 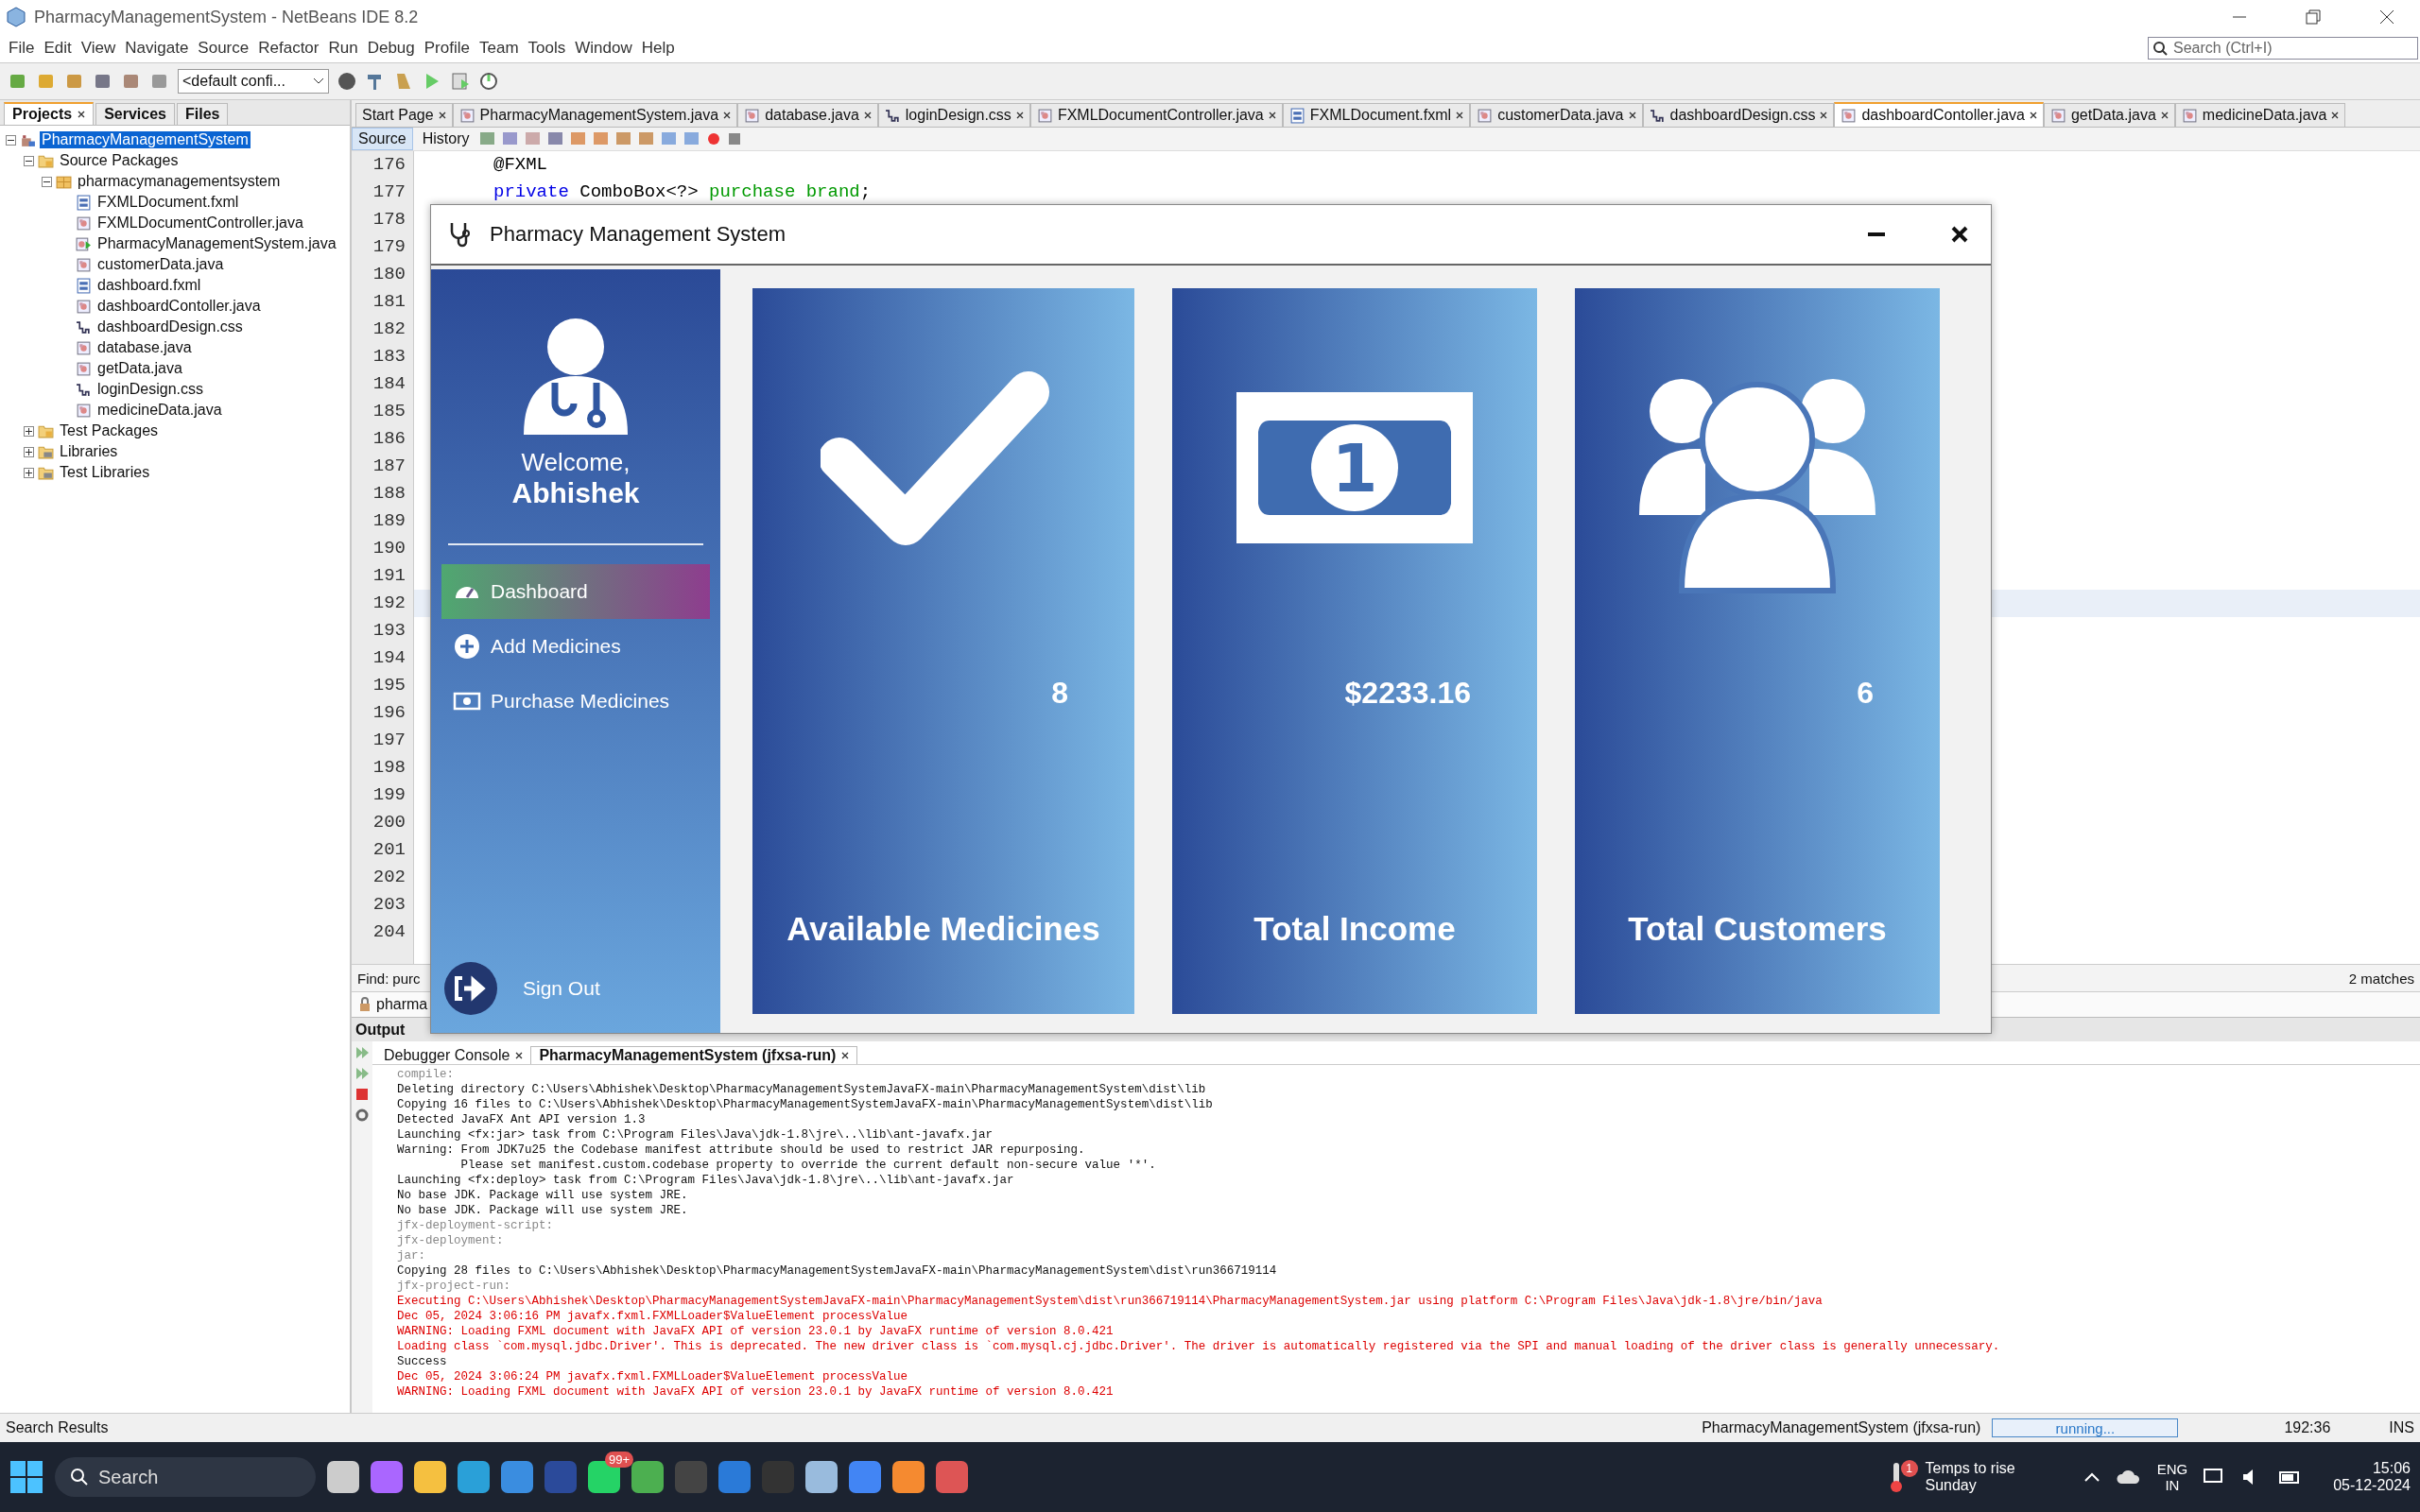 I want to click on editor-tab: FXMLDocument.fxml, so click(x=1376, y=115).